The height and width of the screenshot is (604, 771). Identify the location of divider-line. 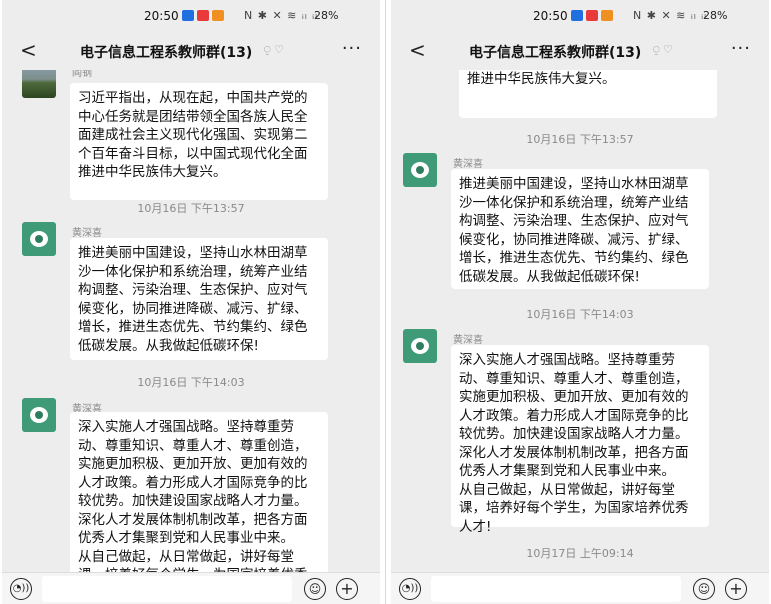
(385, 302).